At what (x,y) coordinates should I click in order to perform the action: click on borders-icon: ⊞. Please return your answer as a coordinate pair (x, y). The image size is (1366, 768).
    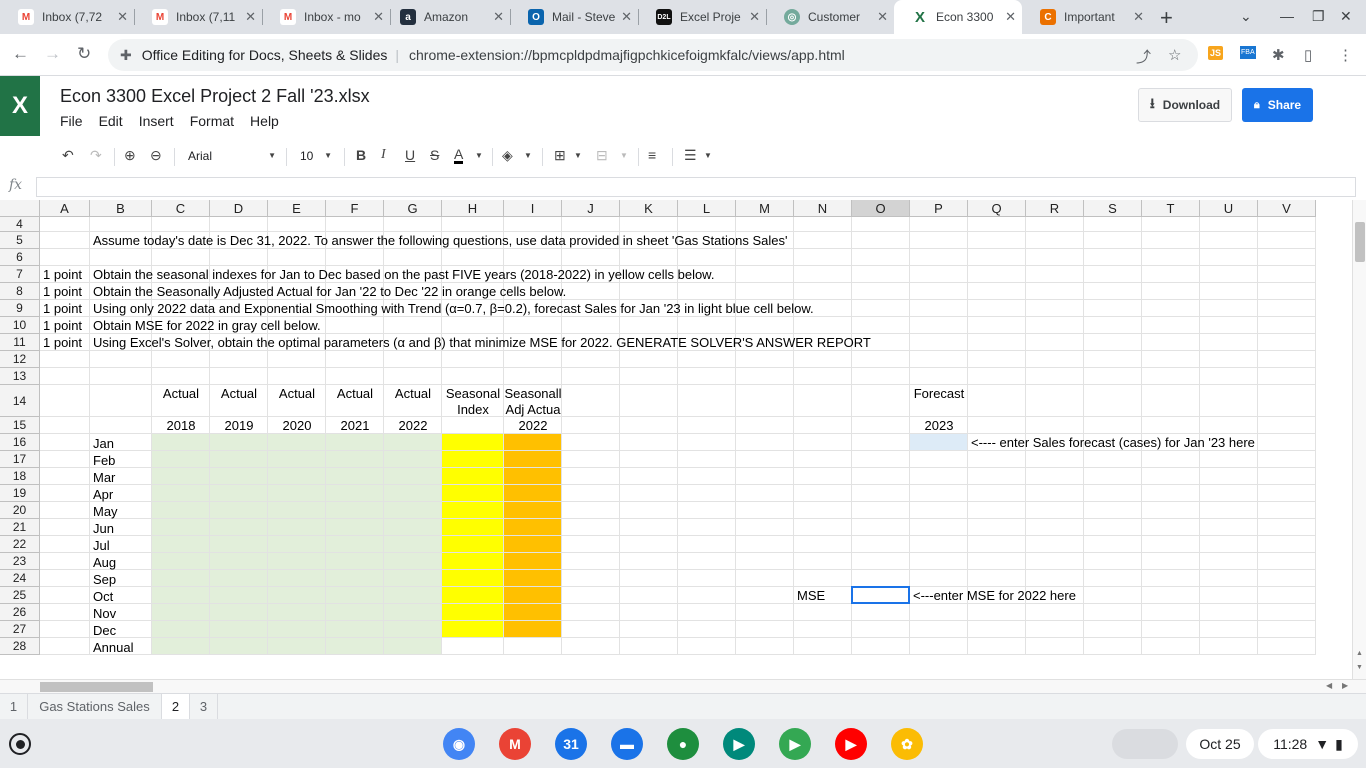
    Looking at the image, I should click on (560, 155).